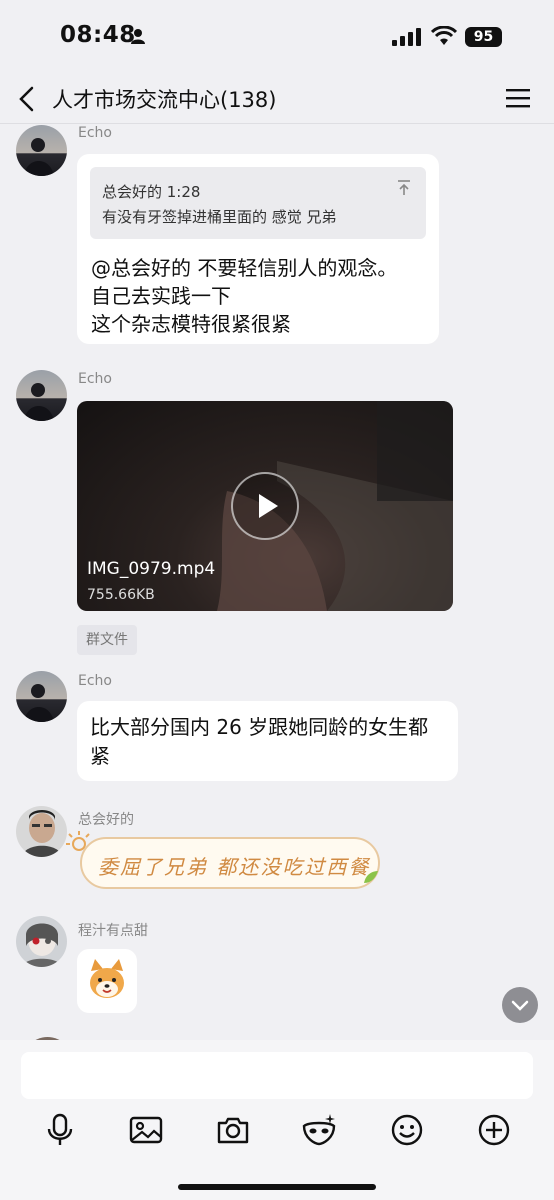 Image resolution: width=554 pixels, height=1200 pixels. Describe the element at coordinates (444, 35) in the screenshot. I see `wifi-icon` at that location.